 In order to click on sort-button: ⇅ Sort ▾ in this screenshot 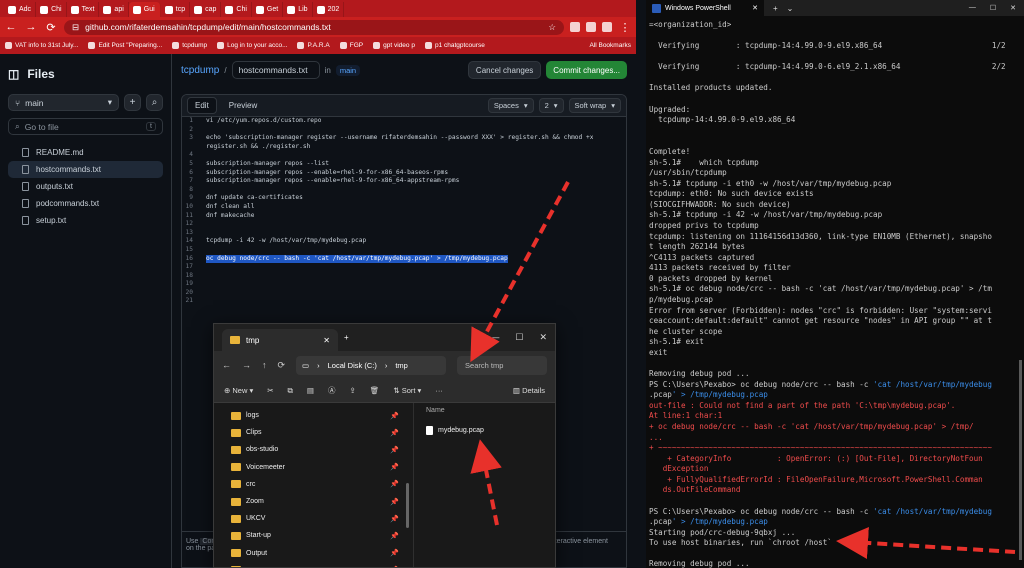, I will do `click(407, 390)`.